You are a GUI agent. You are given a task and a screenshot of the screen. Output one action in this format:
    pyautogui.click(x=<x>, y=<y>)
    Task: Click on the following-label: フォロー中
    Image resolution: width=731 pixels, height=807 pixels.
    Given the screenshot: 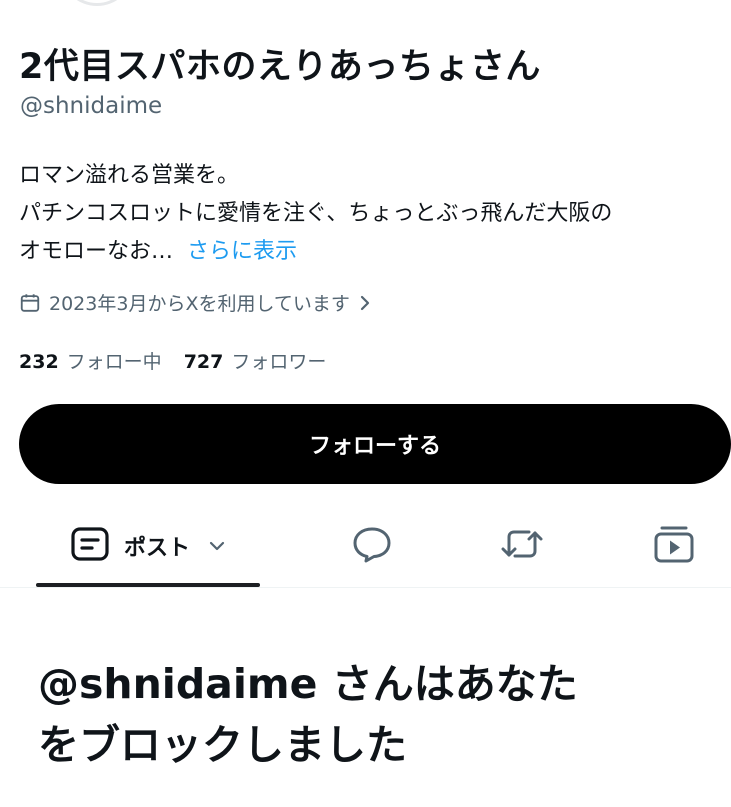 What is the action you would take?
    pyautogui.click(x=114, y=362)
    